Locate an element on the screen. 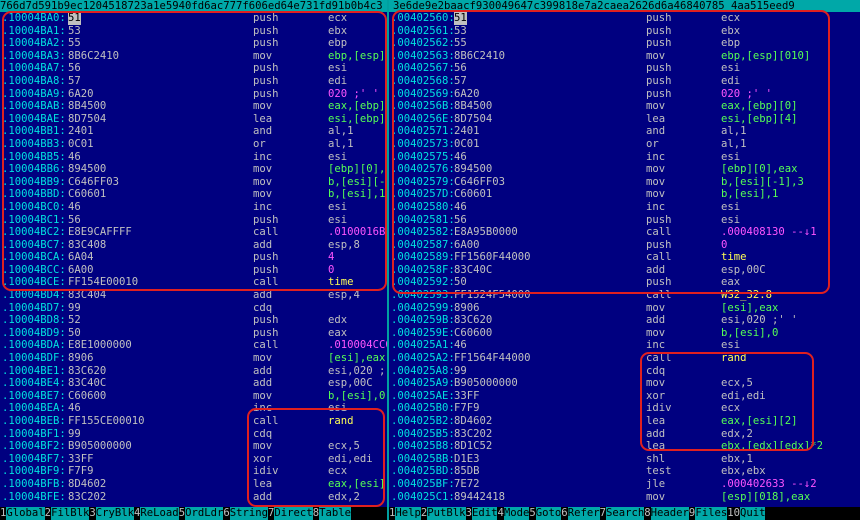  code-row: .0040259E: C60600 mov b,[esi],0 is located at coordinates (624, 333).